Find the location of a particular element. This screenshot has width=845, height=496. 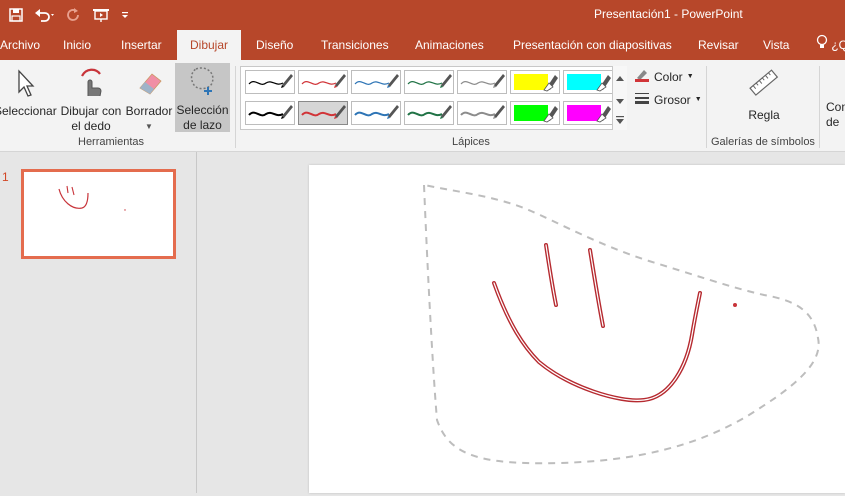

lasso-line1: Selección is located at coordinates (202, 110).